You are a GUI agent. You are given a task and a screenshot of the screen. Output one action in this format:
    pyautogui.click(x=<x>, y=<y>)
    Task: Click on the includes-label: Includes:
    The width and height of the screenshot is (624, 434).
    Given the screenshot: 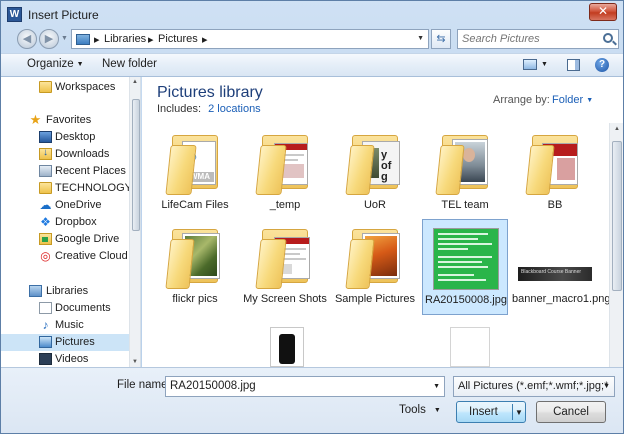 What is the action you would take?
    pyautogui.click(x=179, y=109)
    